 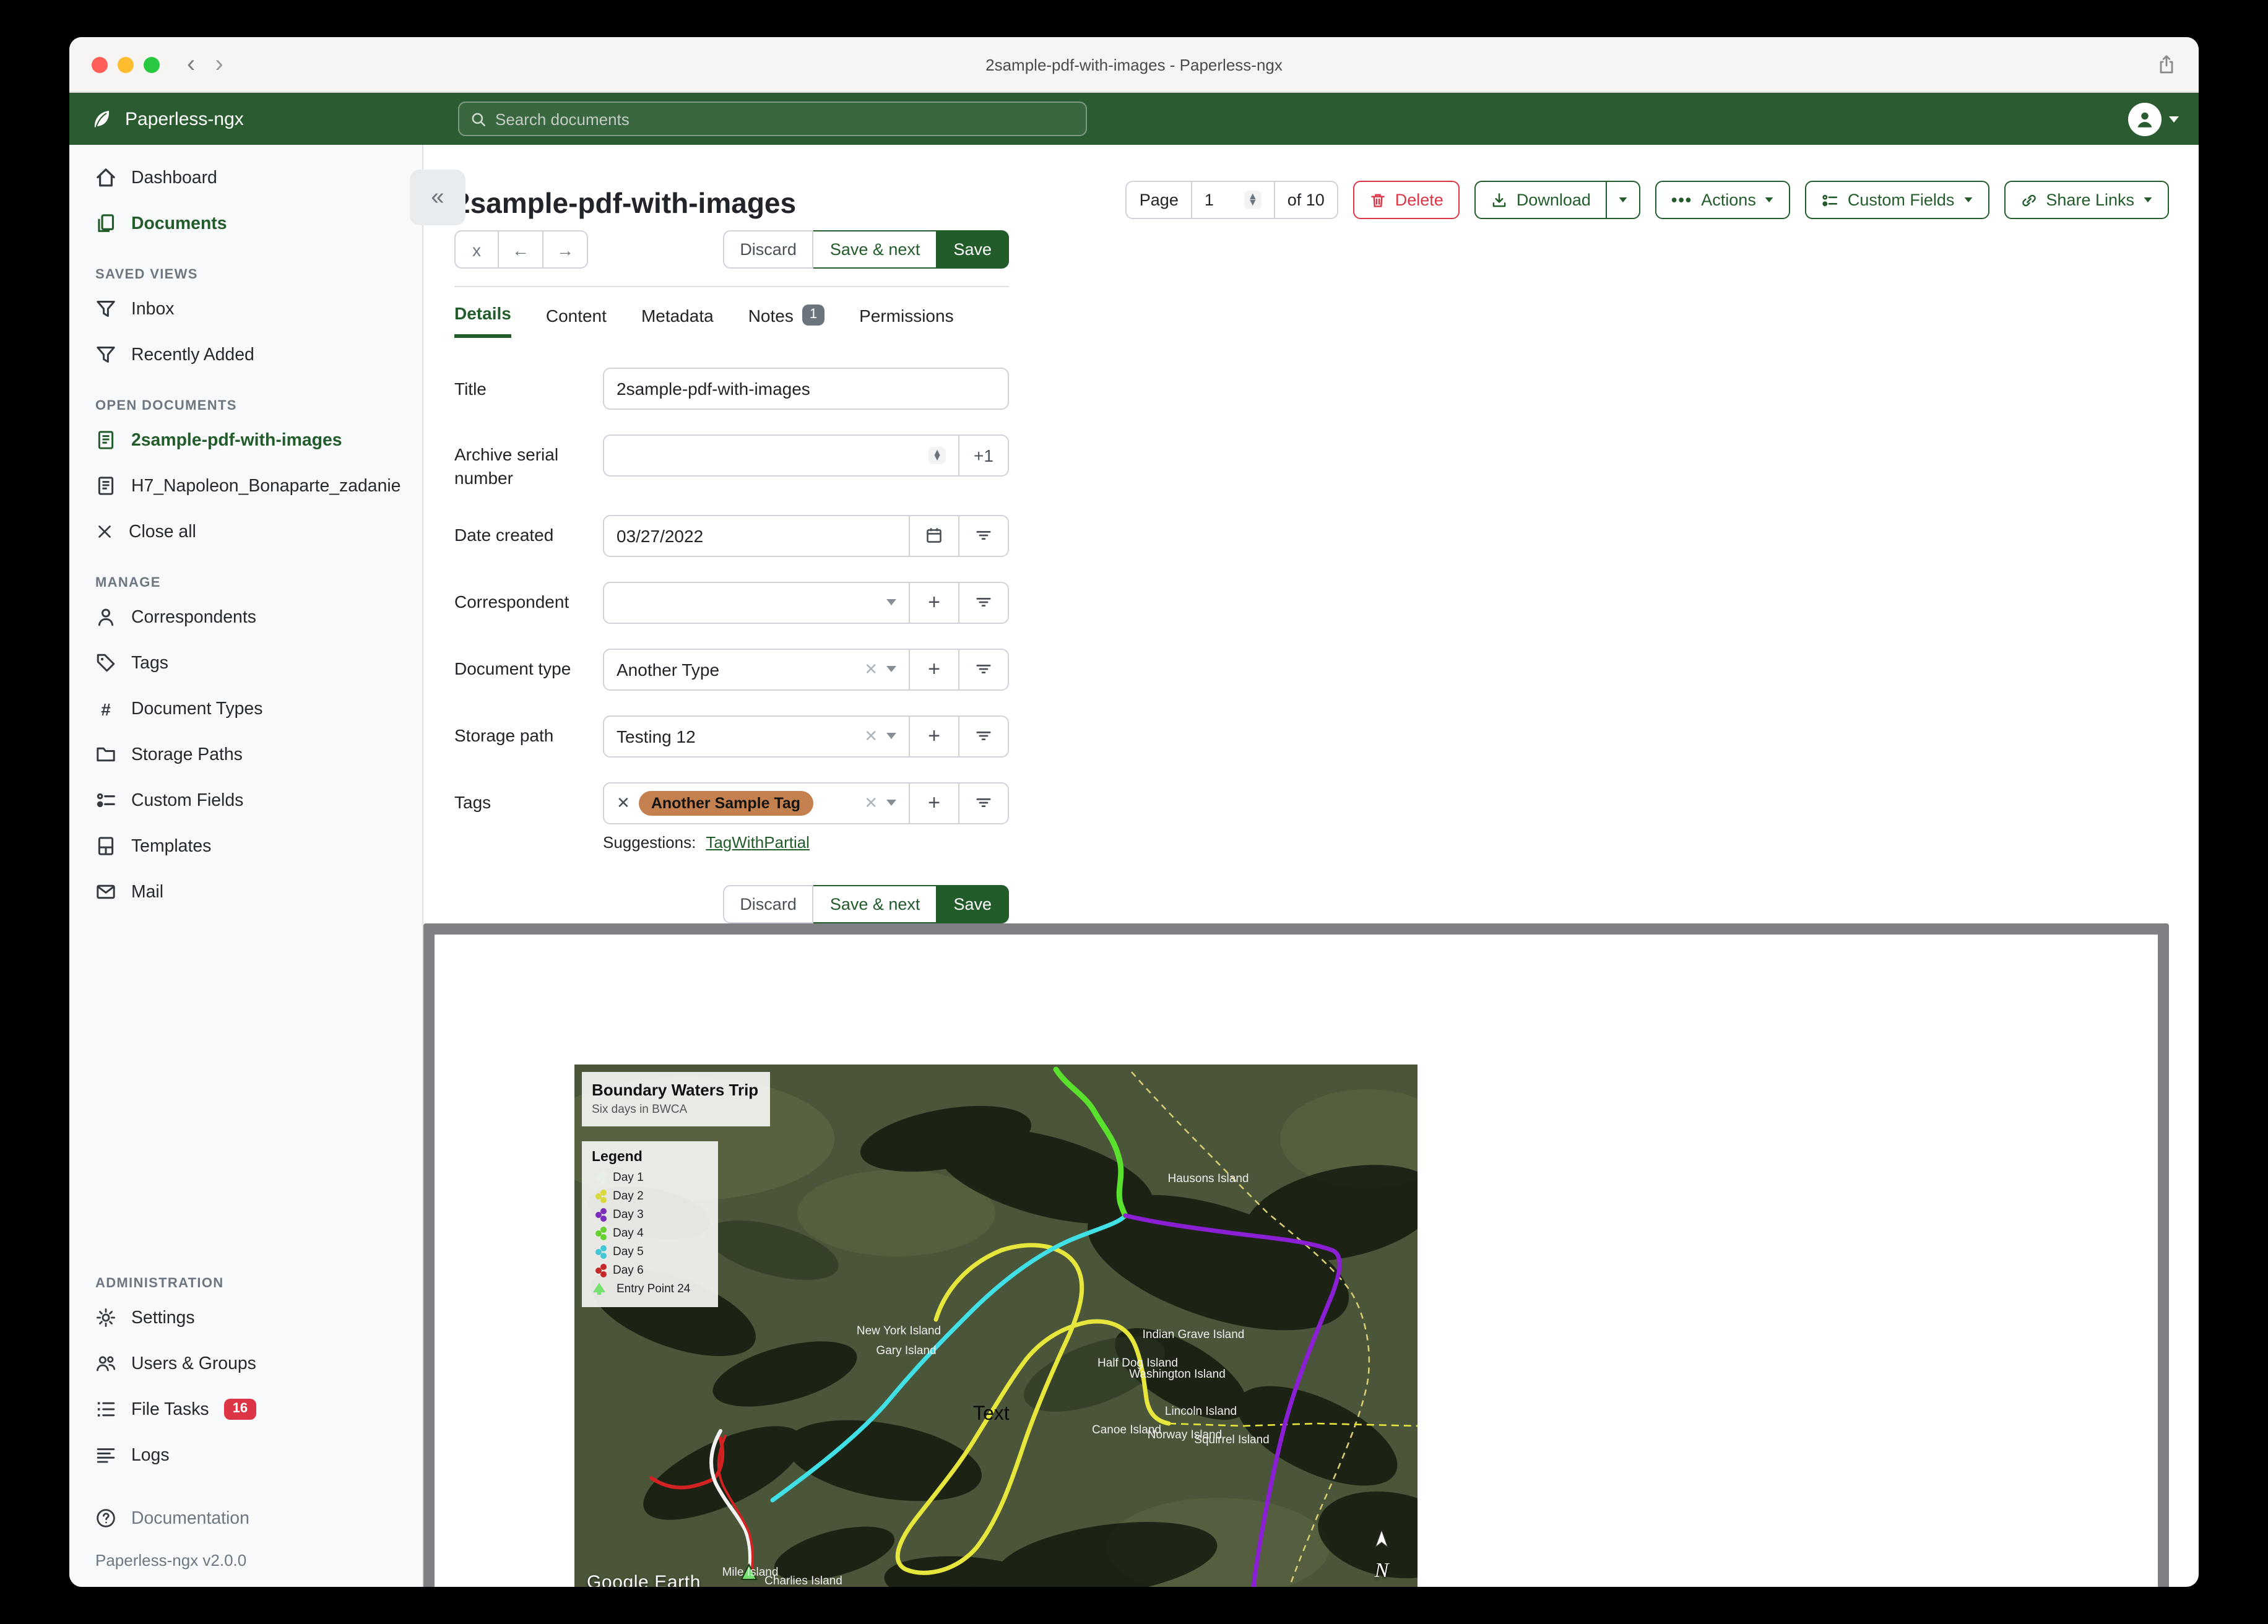 What do you see at coordinates (245, 532) in the screenshot?
I see `sidebar-item-close-all: Close all` at bounding box center [245, 532].